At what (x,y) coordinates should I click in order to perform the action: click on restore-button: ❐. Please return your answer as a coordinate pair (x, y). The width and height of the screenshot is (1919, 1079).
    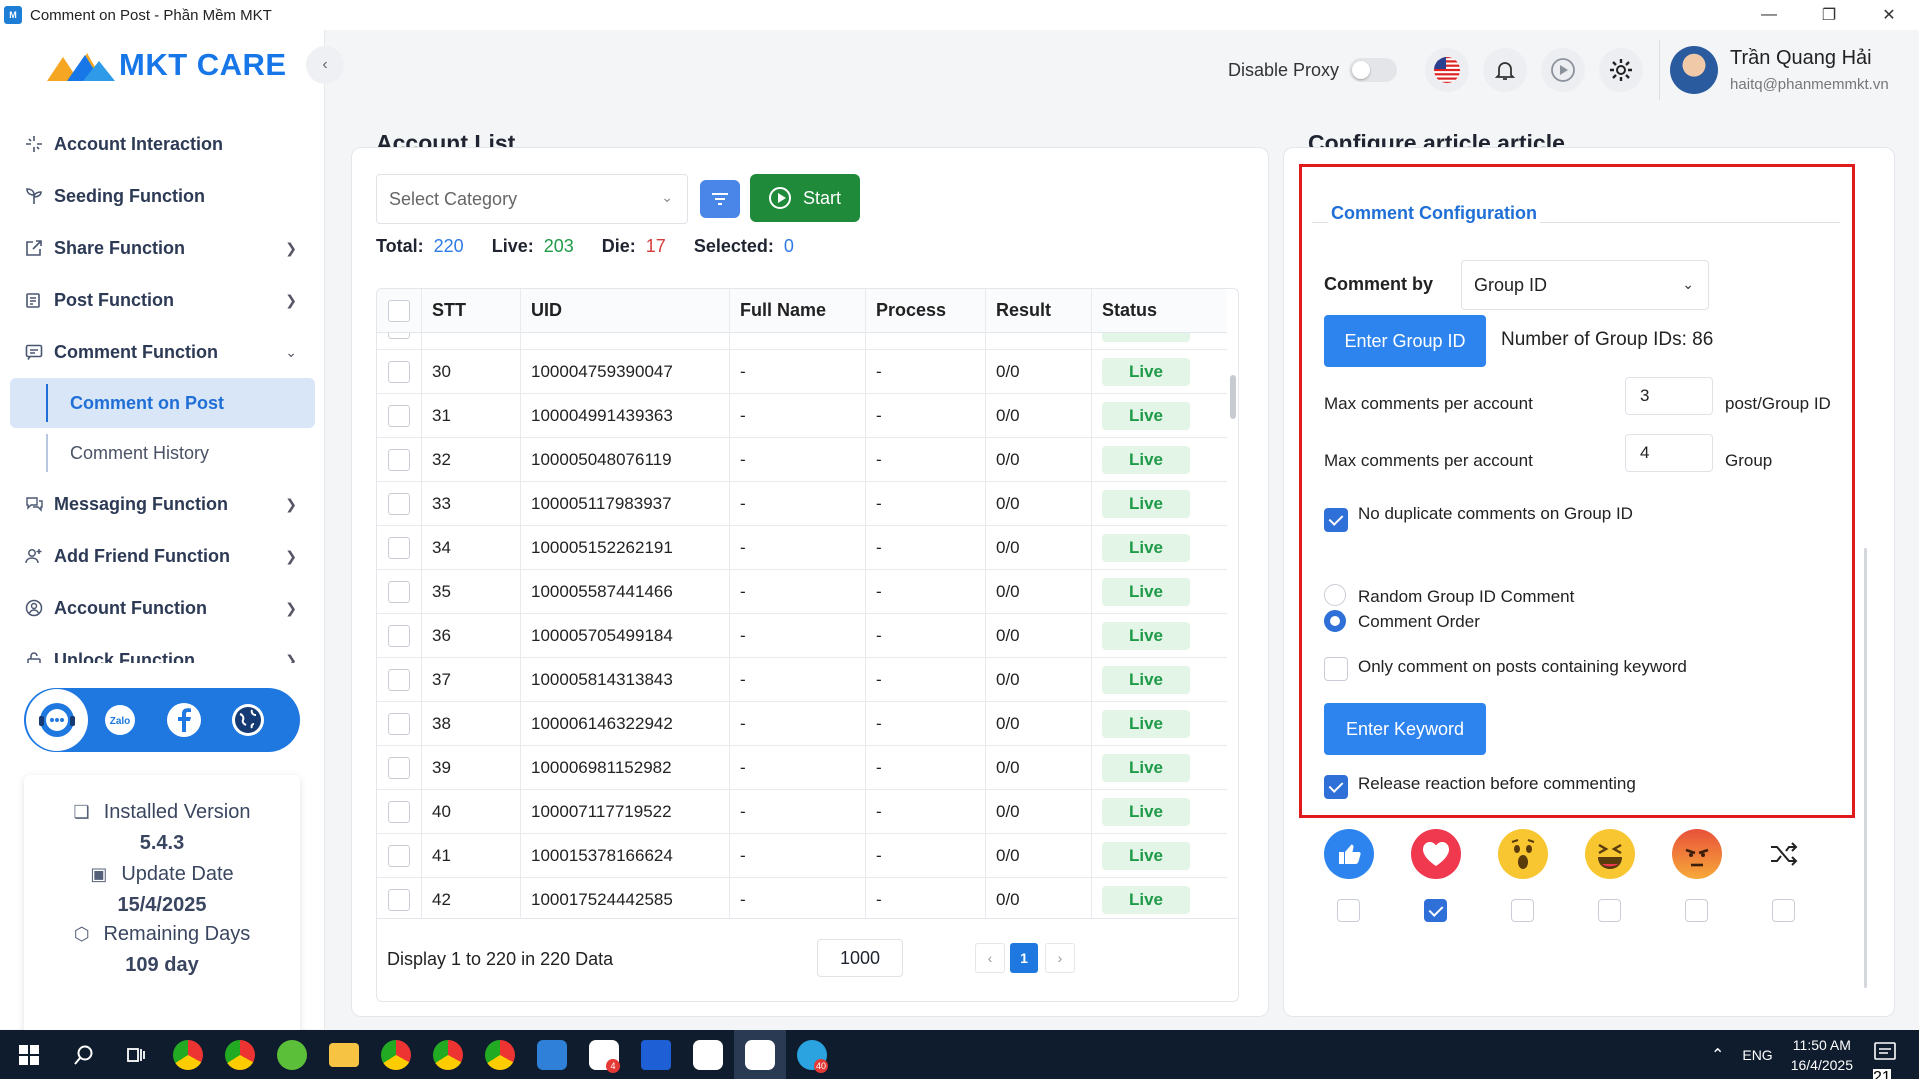
    Looking at the image, I should click on (1829, 15).